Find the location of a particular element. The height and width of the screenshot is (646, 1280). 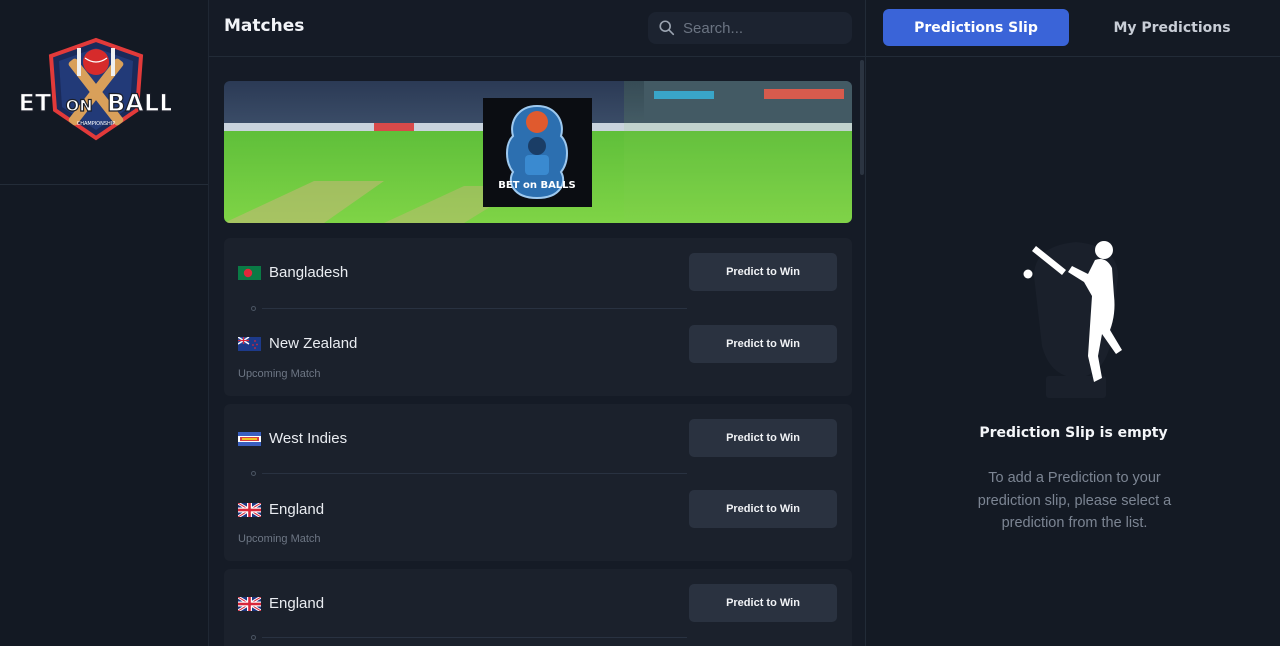

banner-logo: BET on BALLS is located at coordinates (537, 152).